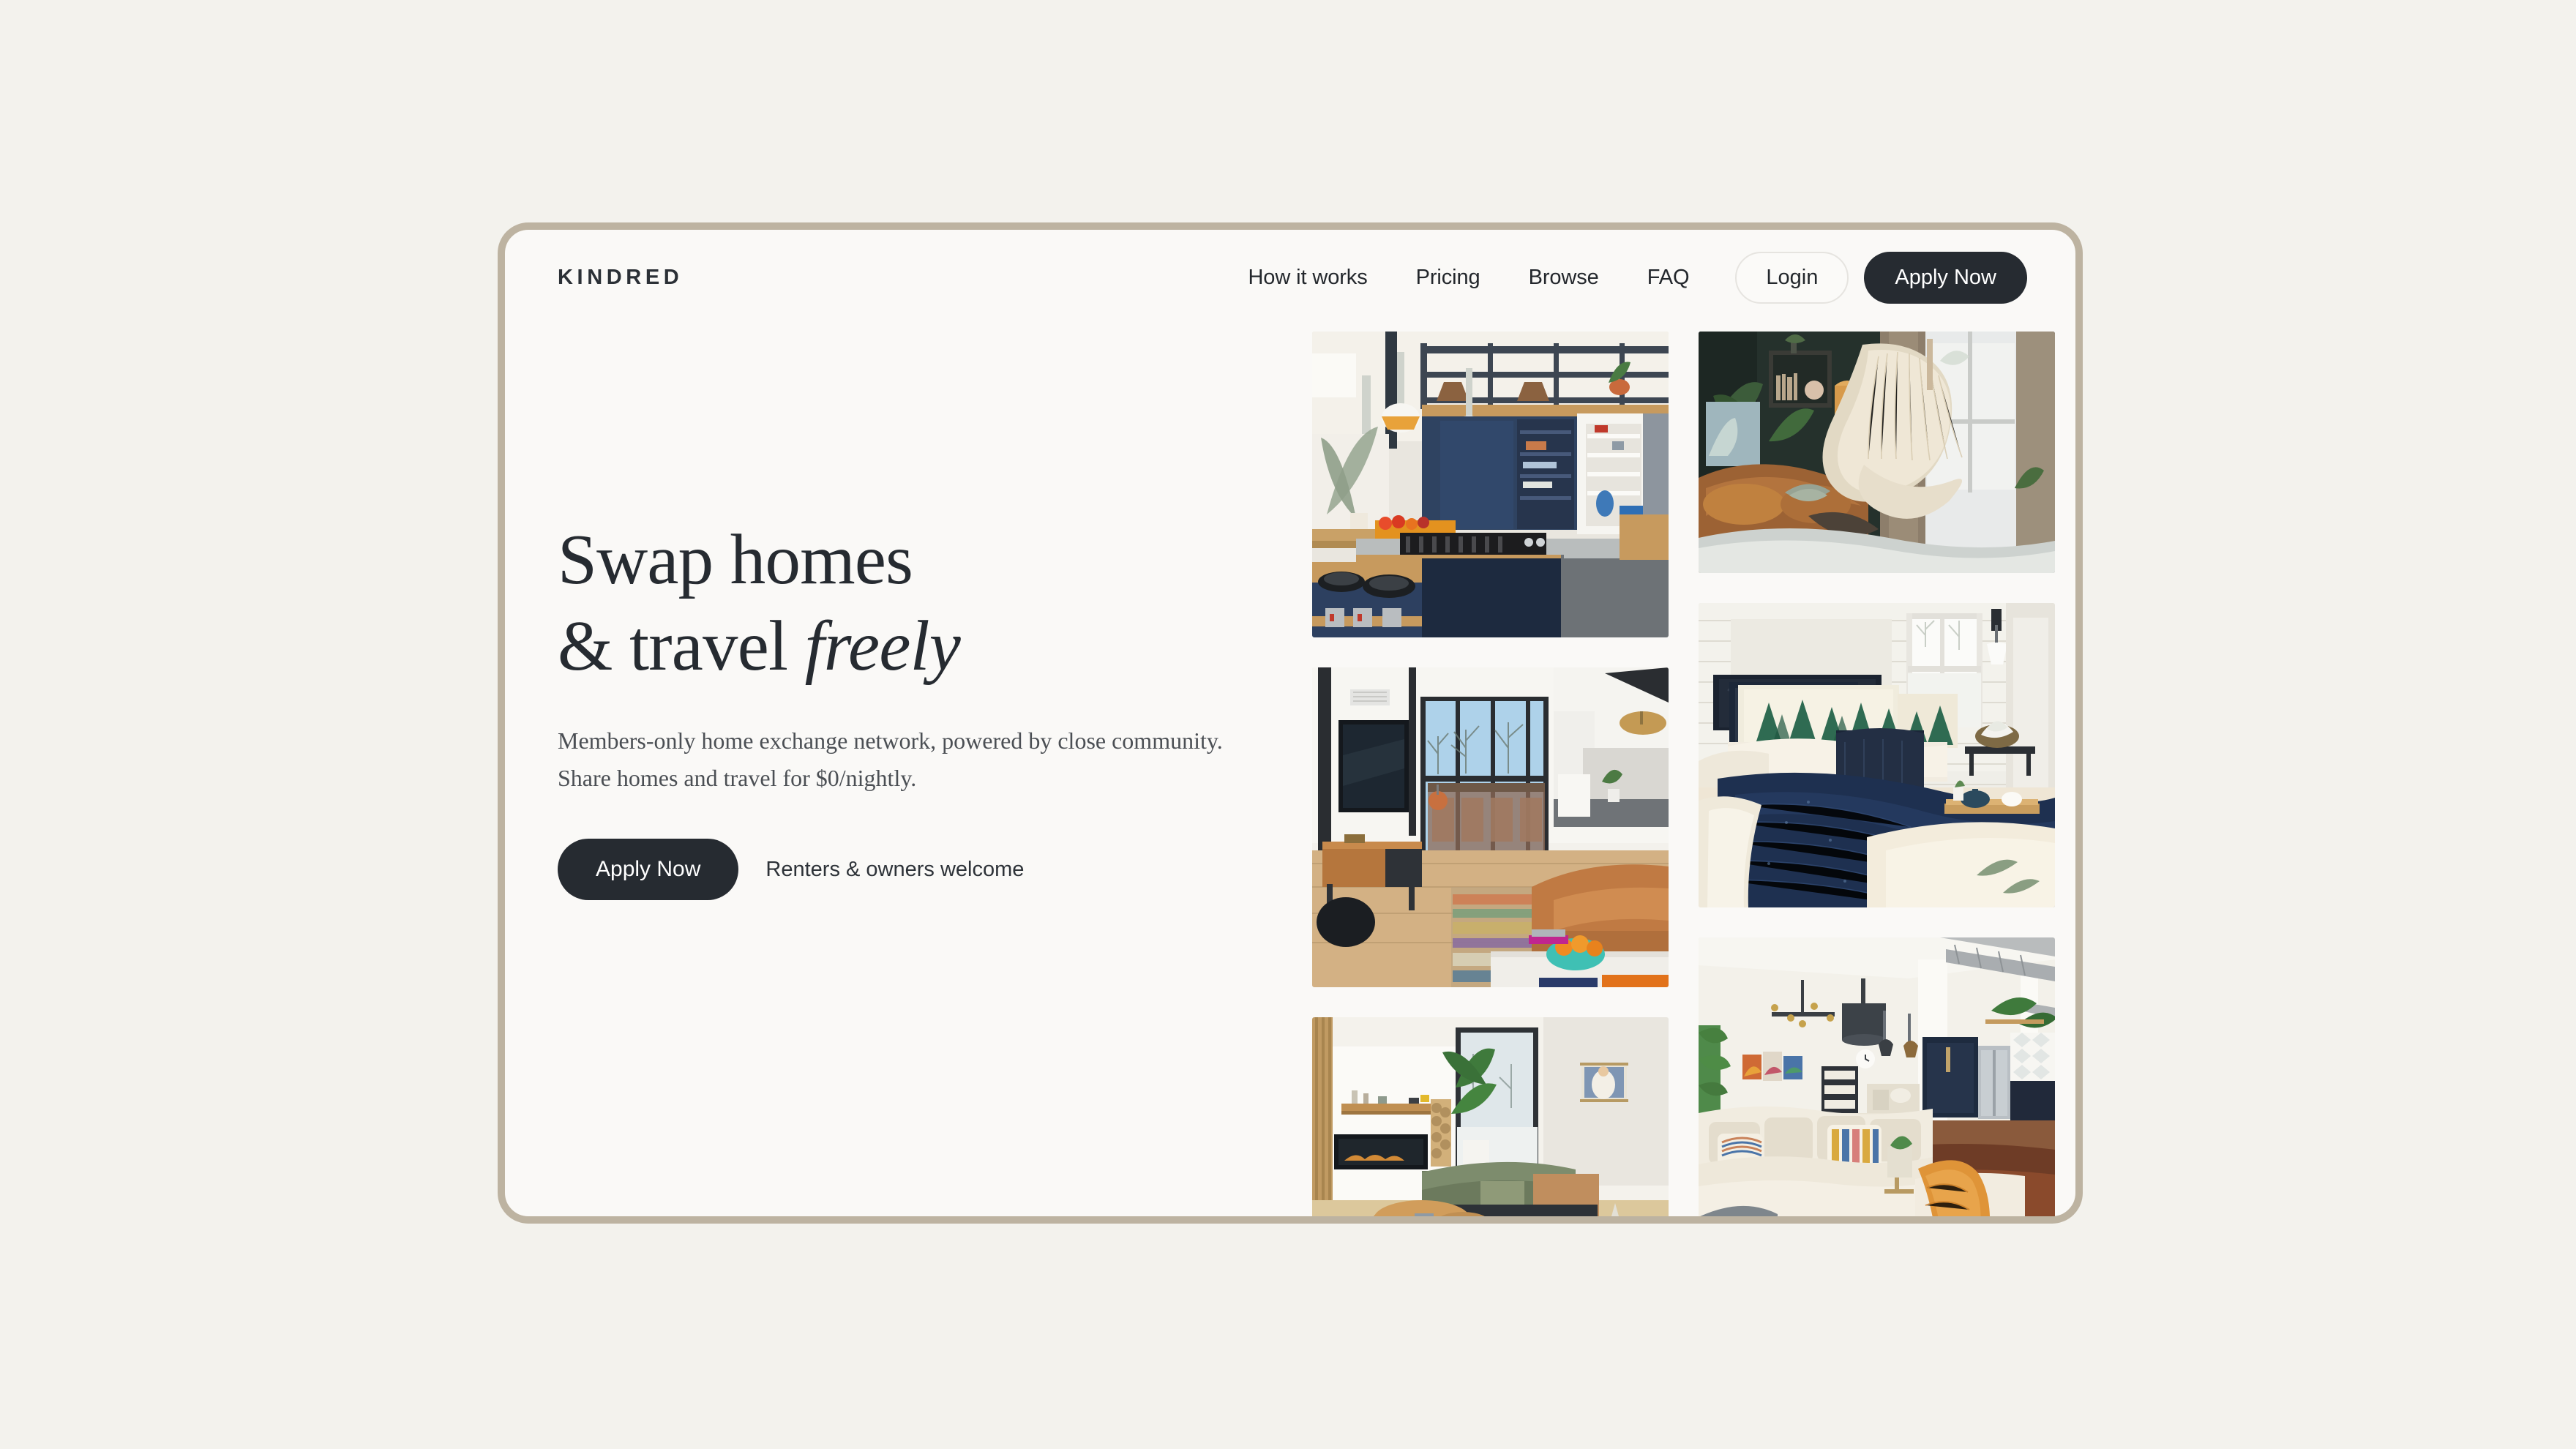  I want to click on photo-mountain-modern-fireplace-living-room, so click(1490, 1116).